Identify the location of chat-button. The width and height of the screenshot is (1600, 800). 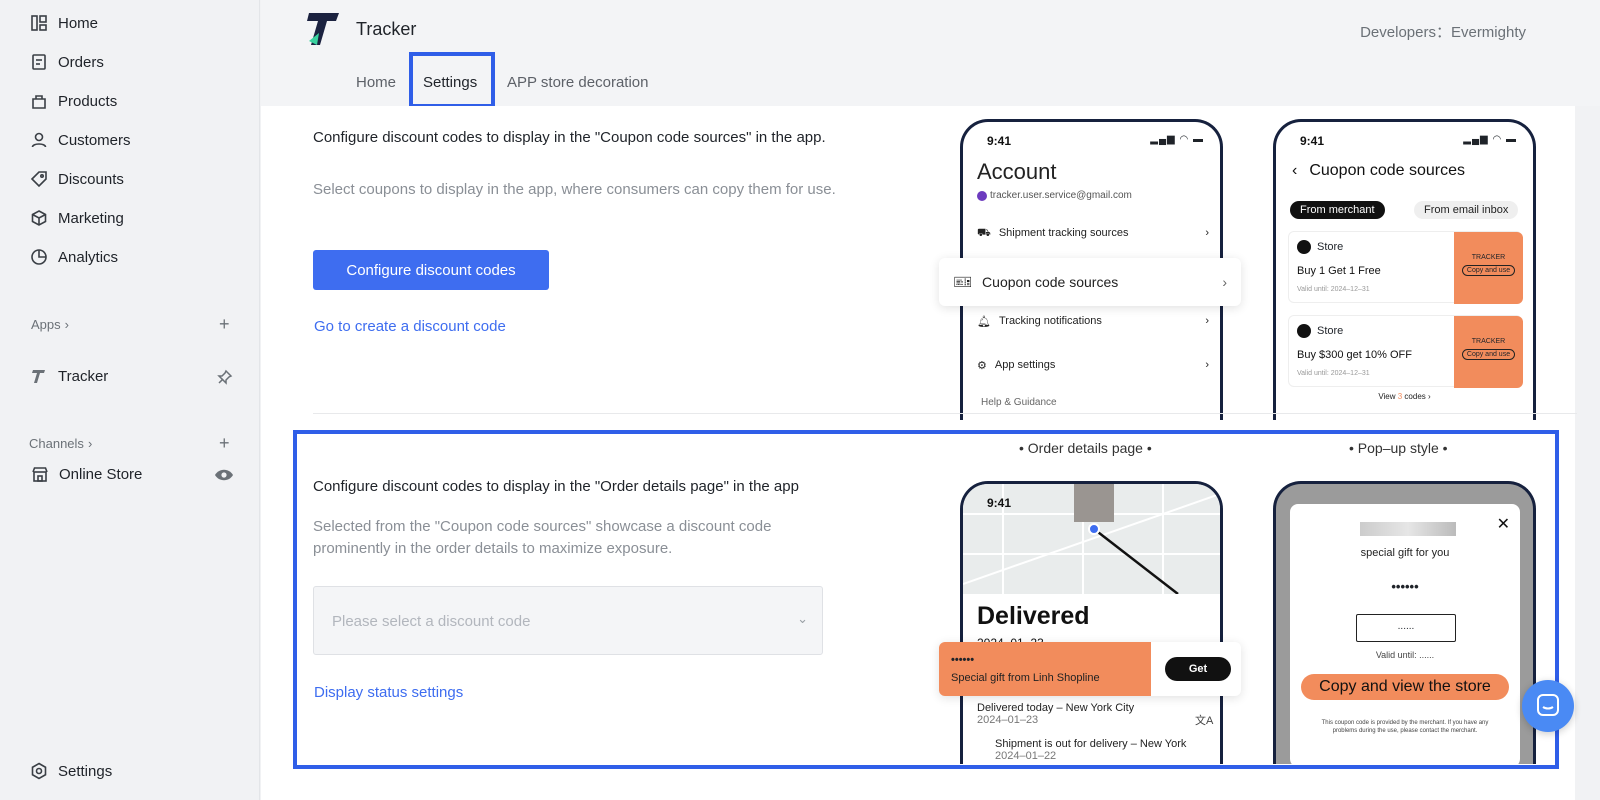
(1548, 706).